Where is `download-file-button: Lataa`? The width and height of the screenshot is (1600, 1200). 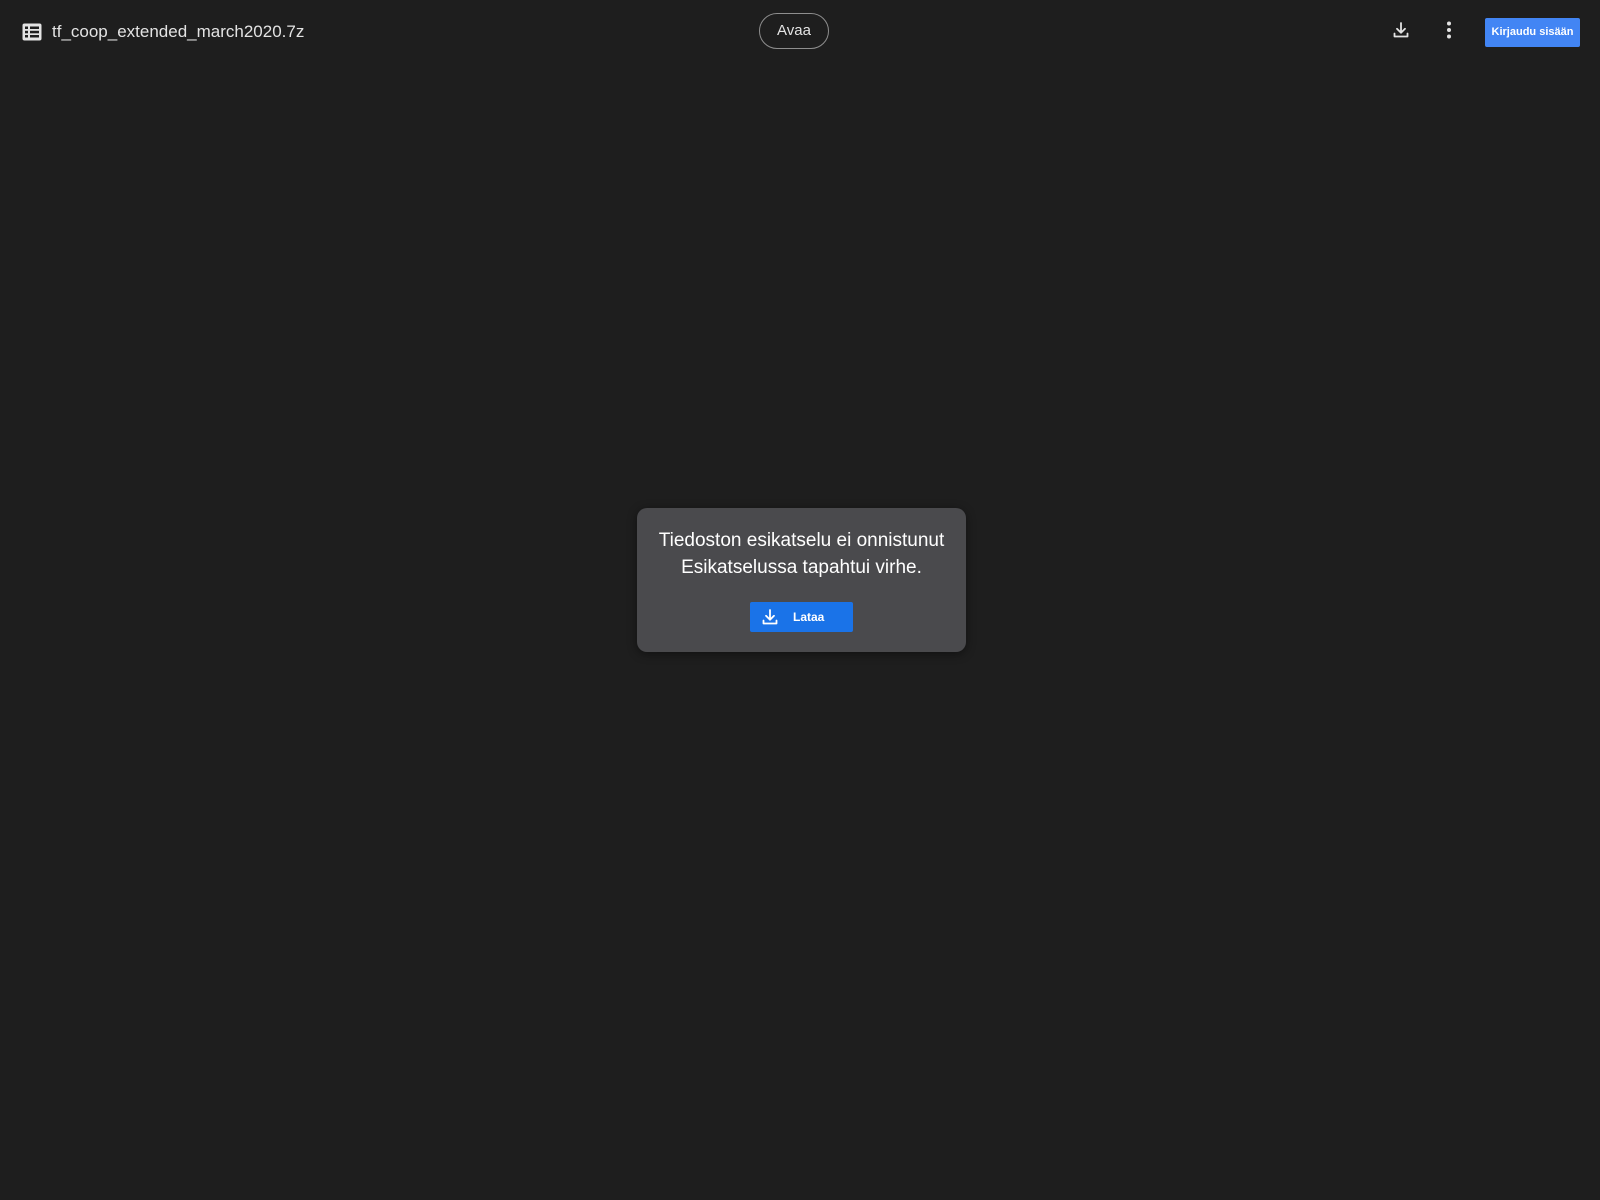 download-file-button: Lataa is located at coordinates (801, 617).